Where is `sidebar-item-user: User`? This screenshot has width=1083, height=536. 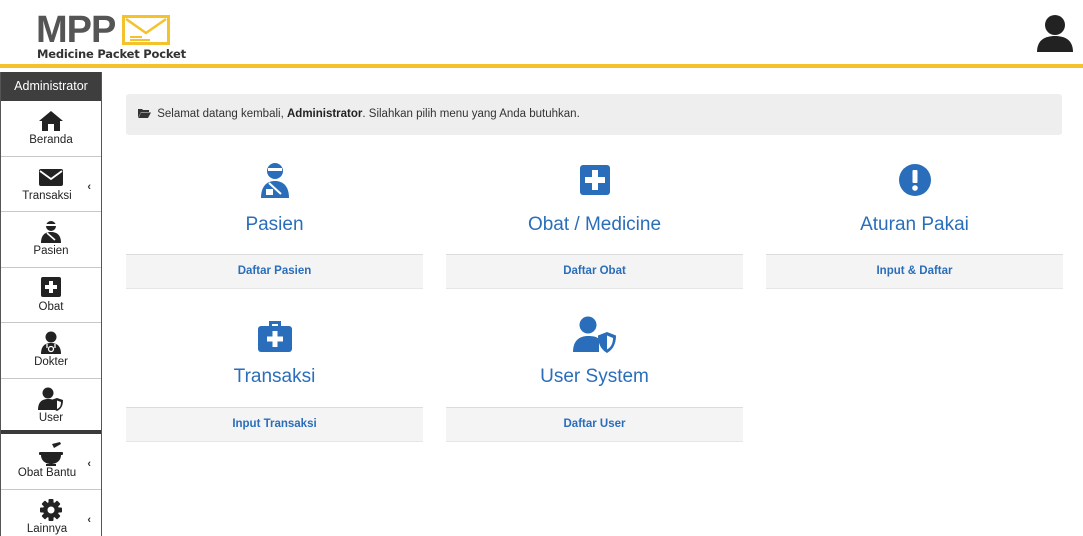 sidebar-item-user: User is located at coordinates (51, 406).